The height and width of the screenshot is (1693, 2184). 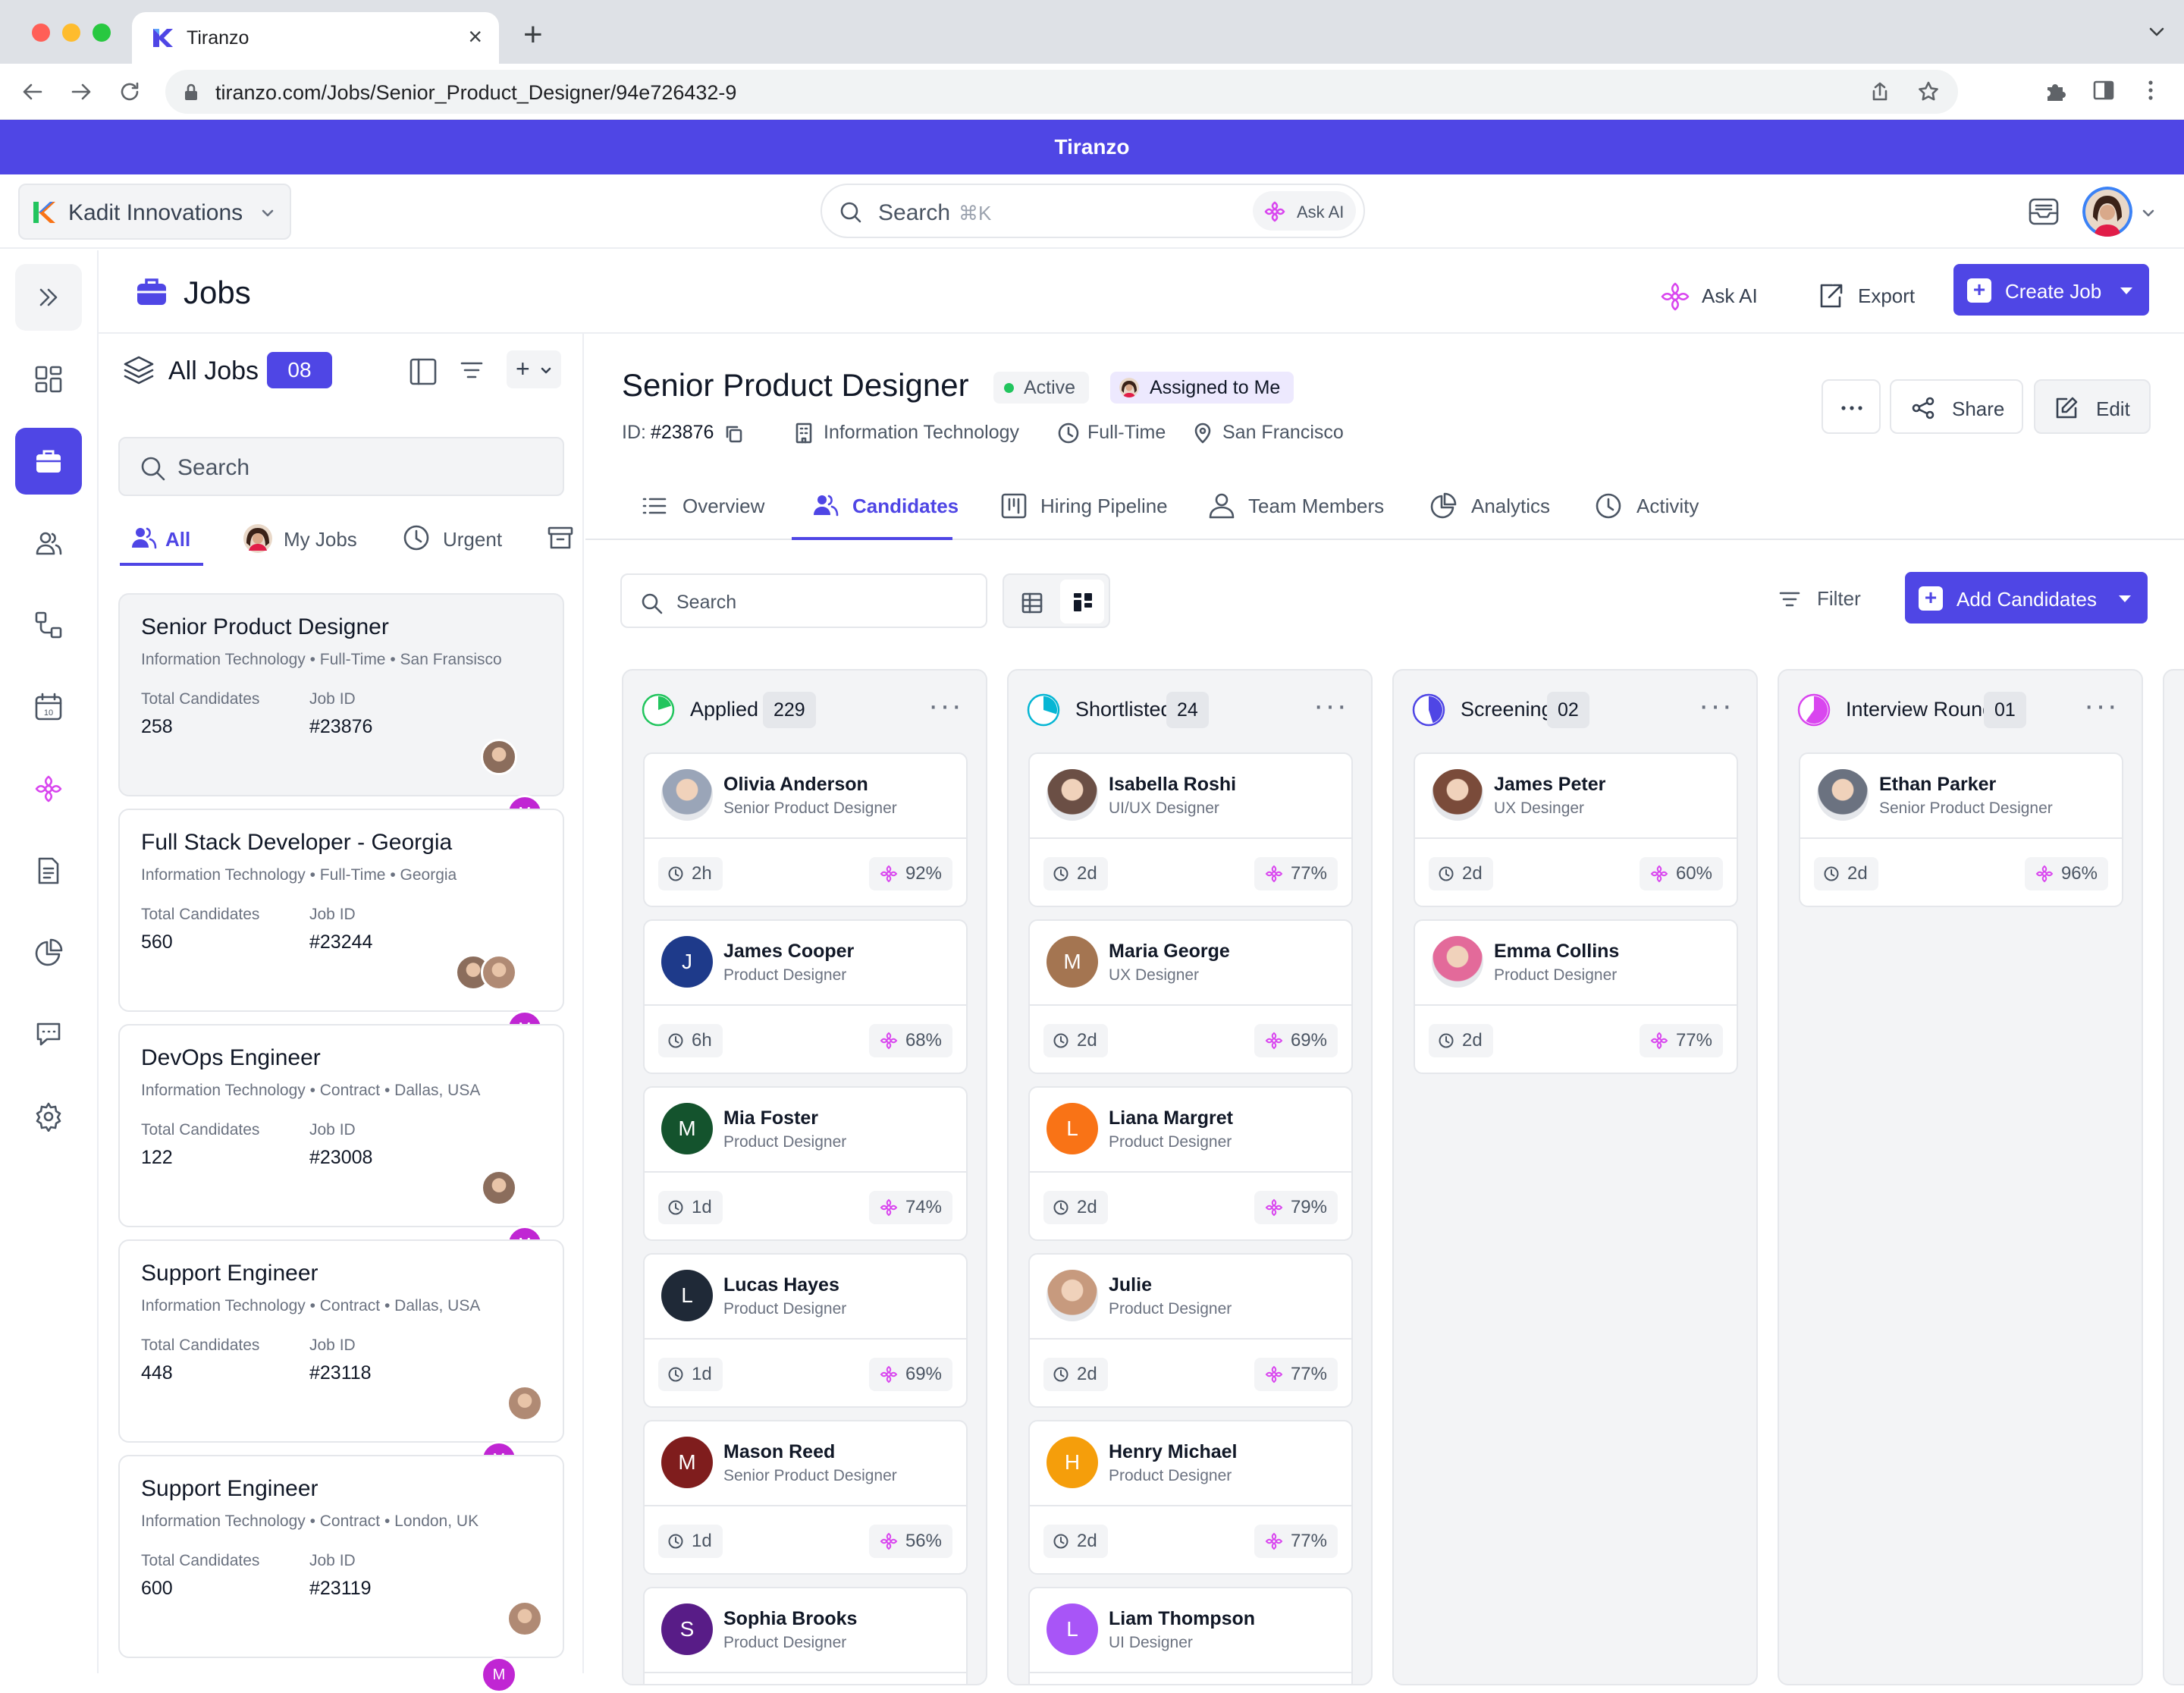 I want to click on score-value: 79%, so click(x=1308, y=1207).